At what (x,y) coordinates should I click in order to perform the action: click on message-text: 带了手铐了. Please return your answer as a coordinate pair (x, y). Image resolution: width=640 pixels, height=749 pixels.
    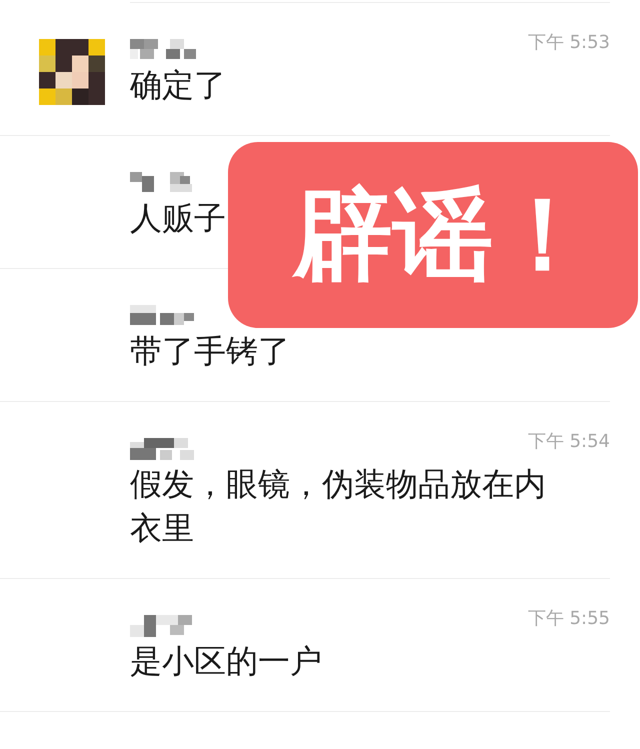
    Looking at the image, I should click on (210, 351).